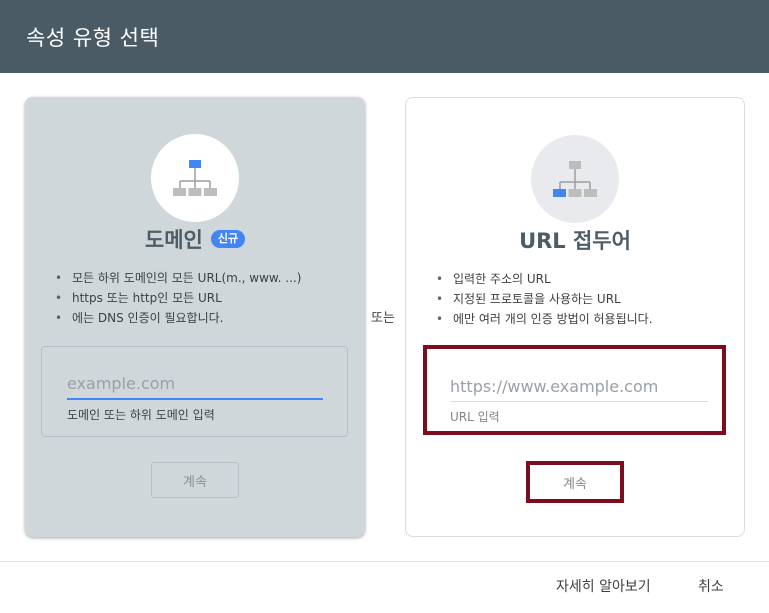 The image size is (769, 613). Describe the element at coordinates (384, 36) in the screenshot. I see `dialog-header: 속성 유형 선택` at that location.